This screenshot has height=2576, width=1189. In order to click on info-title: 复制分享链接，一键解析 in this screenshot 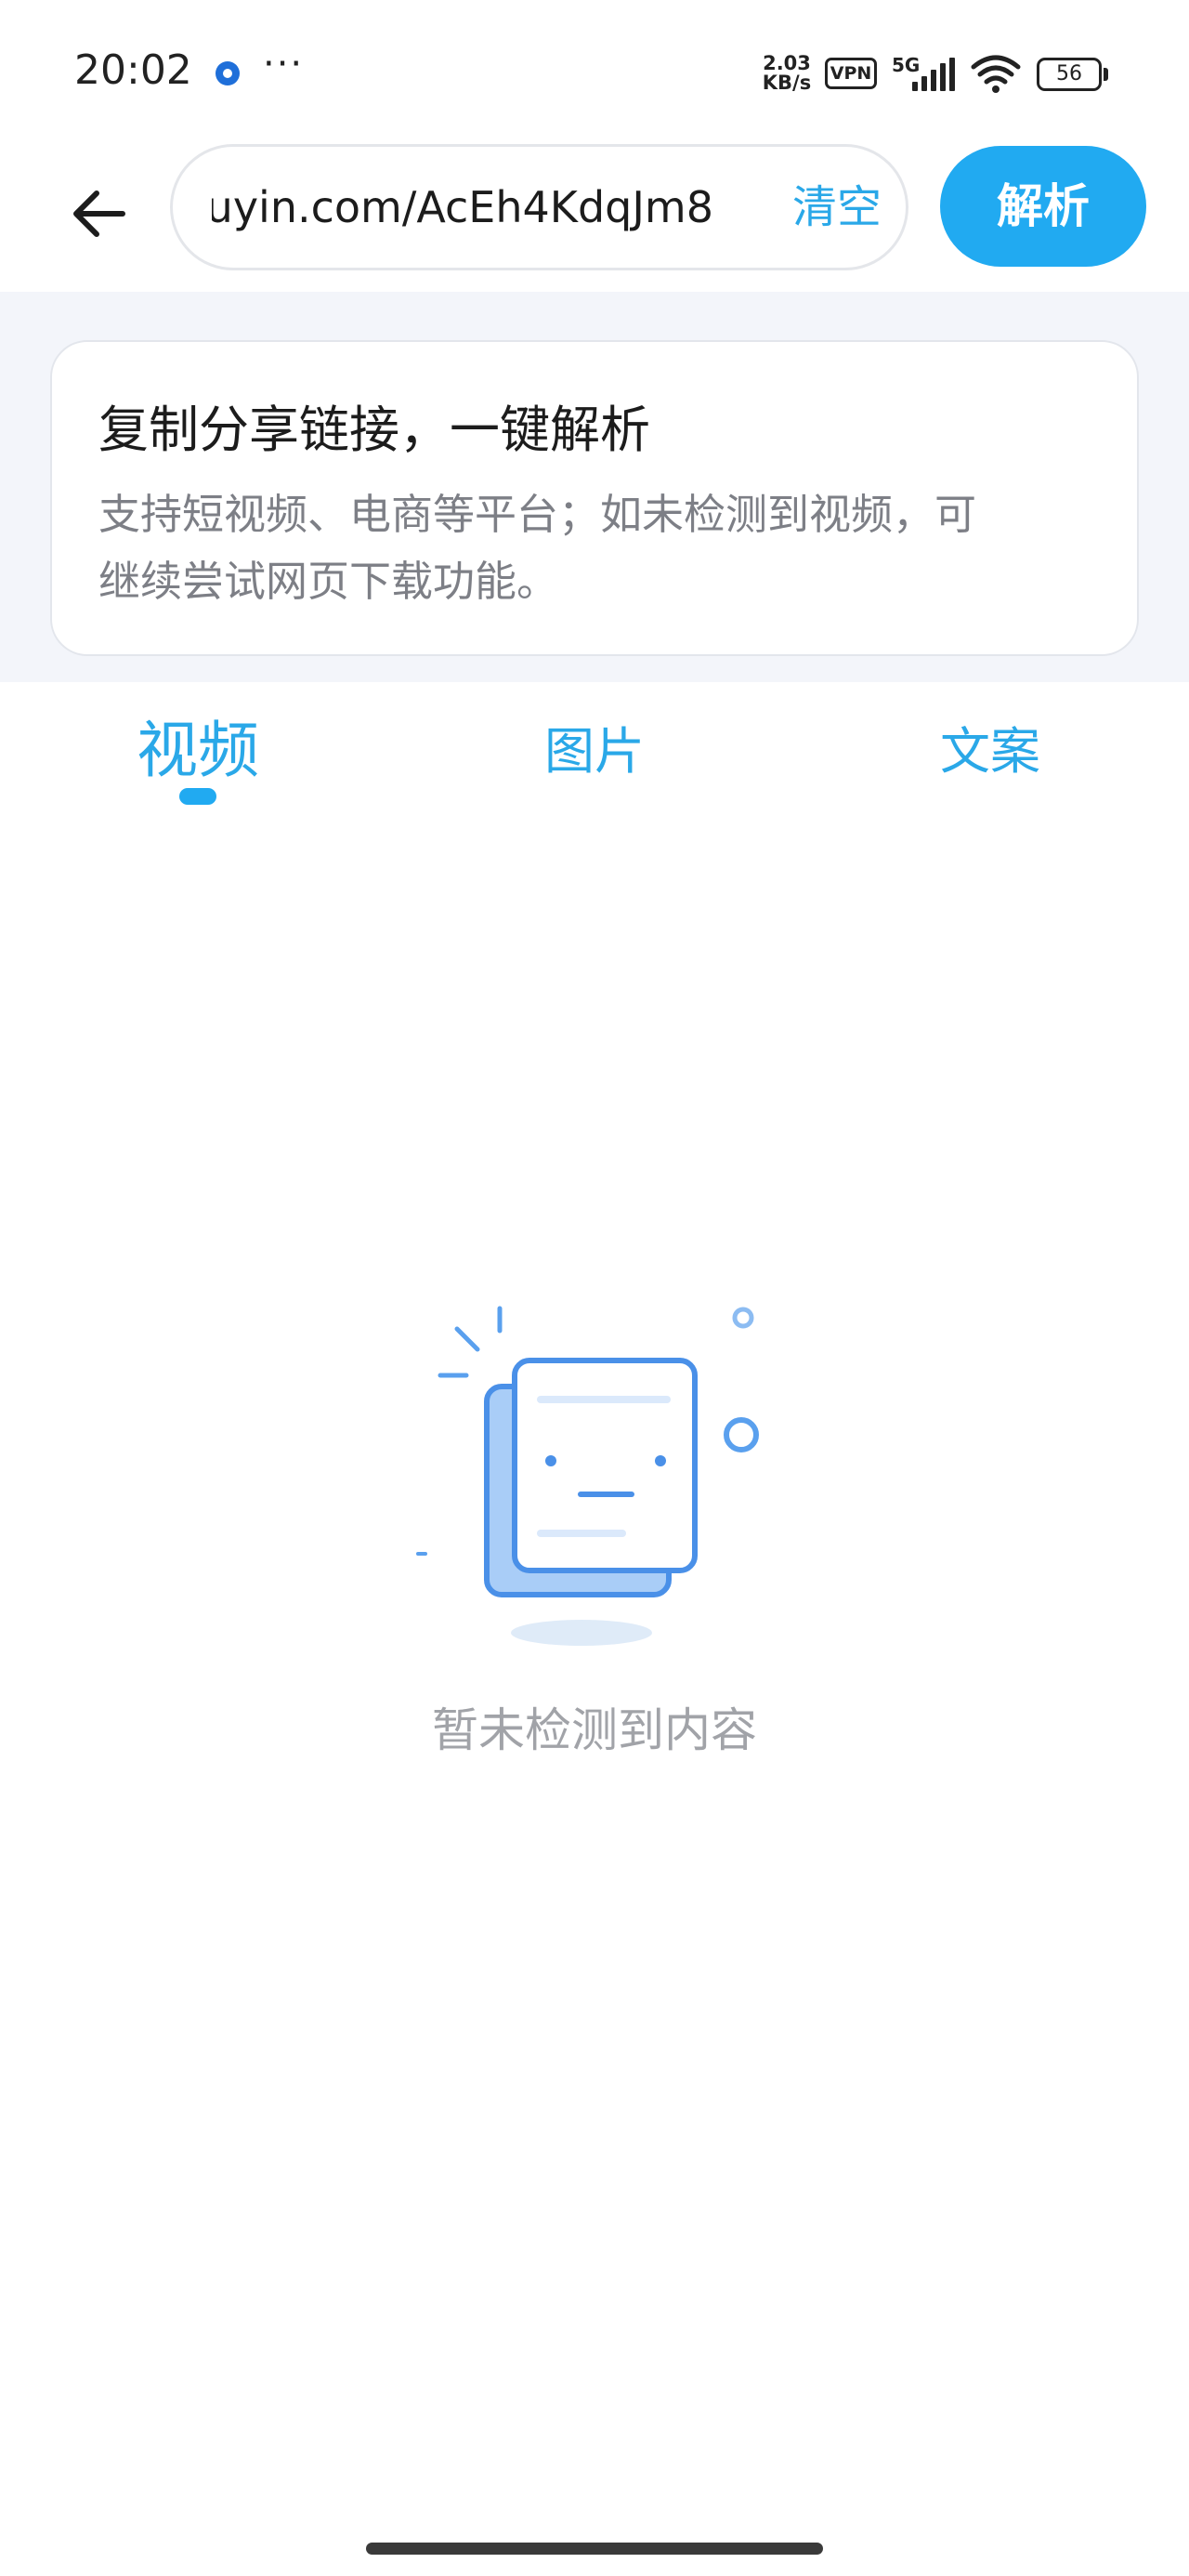, I will do `click(374, 430)`.